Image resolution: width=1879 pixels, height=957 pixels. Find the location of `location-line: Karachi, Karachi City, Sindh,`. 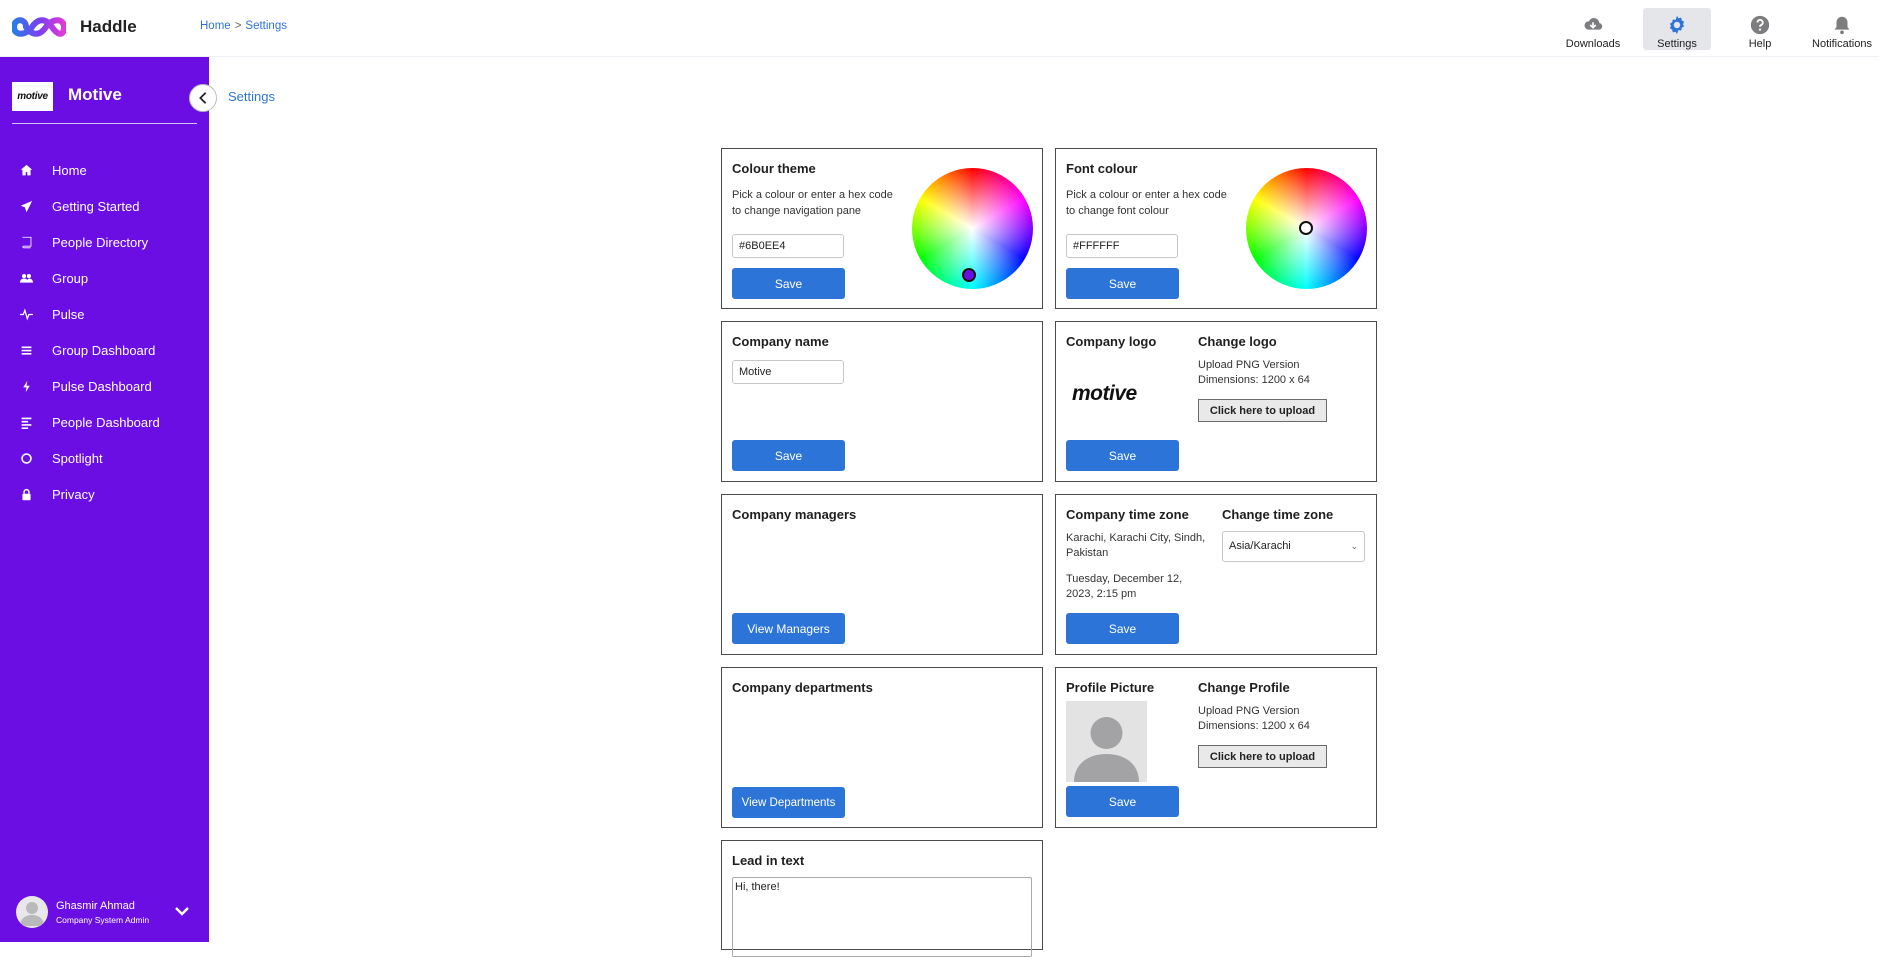

location-line: Karachi, Karachi City, Sindh, is located at coordinates (1136, 538).